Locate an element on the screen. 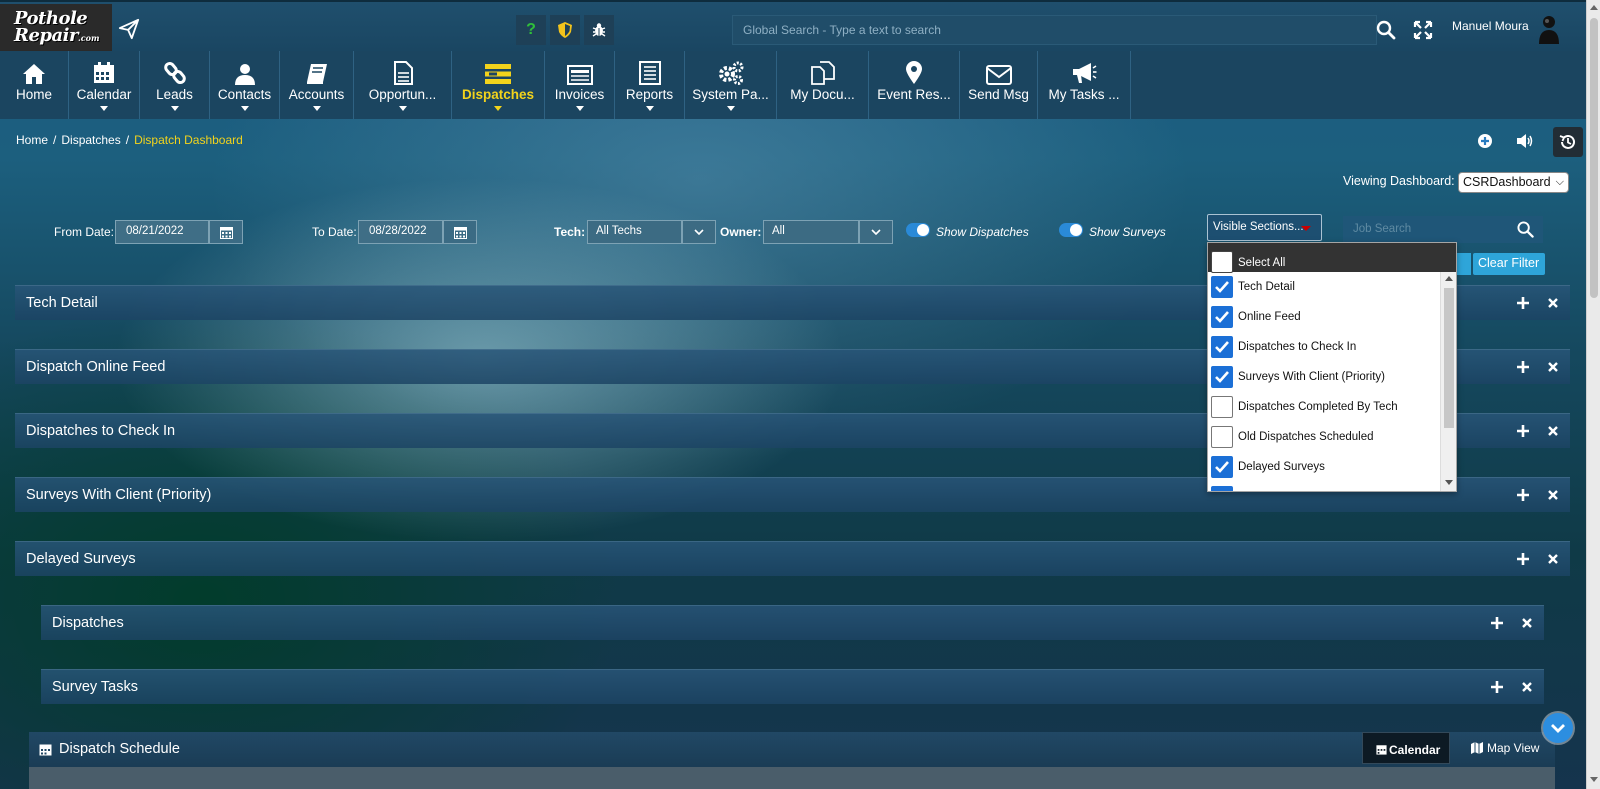 This screenshot has height=789, width=1600. tech-select-toggle is located at coordinates (699, 232).